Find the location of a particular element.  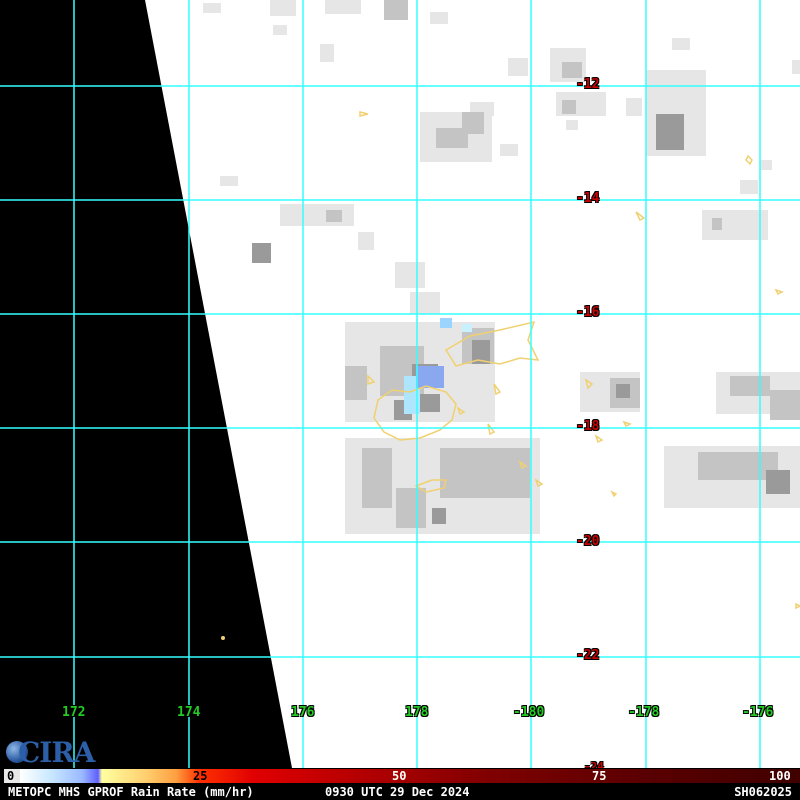

lon-label: 174 is located at coordinates (189, 712).